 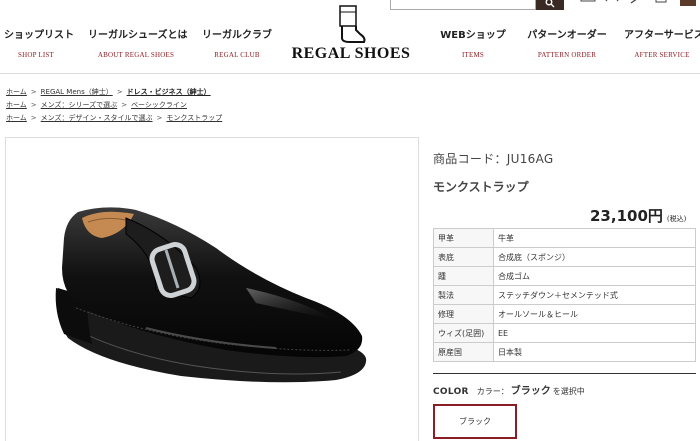 What do you see at coordinates (463, 276) in the screenshot?
I see `spec-key: 踵` at bounding box center [463, 276].